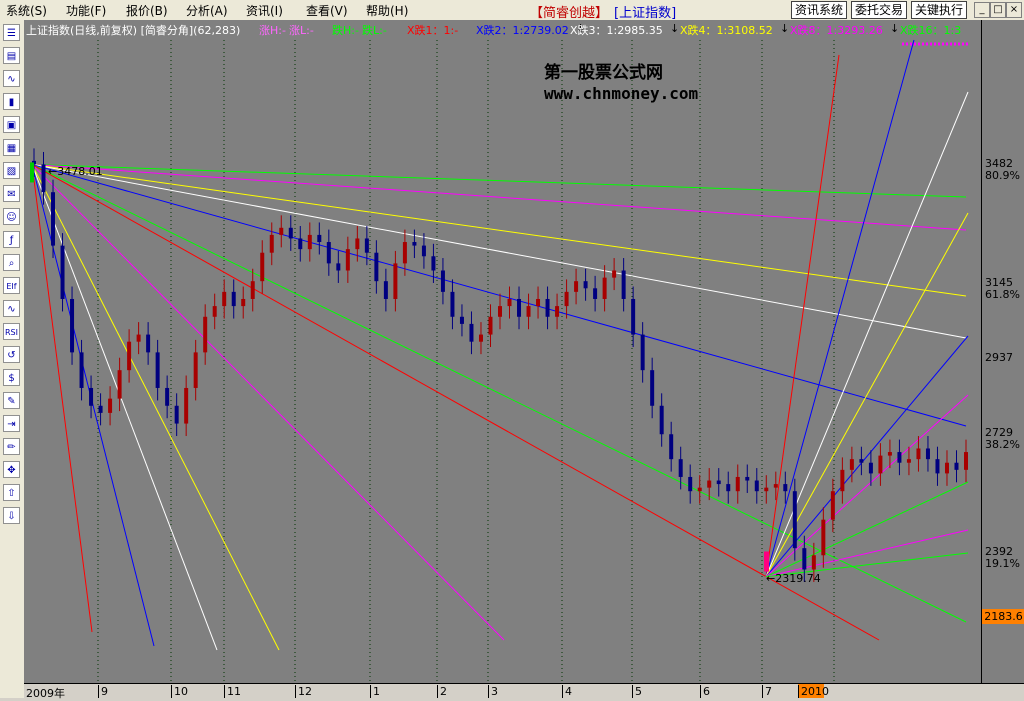 This screenshot has height=701, width=1024. I want to click on date-label: 10, so click(179, 691).